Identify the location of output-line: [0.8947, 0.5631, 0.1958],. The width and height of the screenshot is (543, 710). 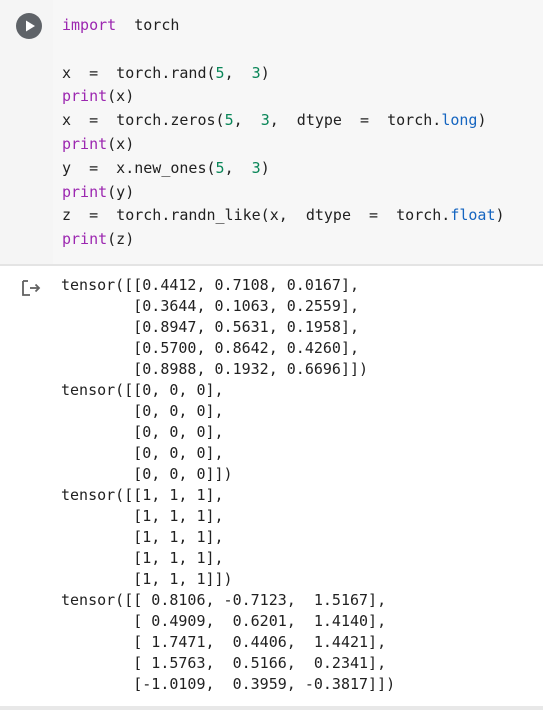
(210, 327).